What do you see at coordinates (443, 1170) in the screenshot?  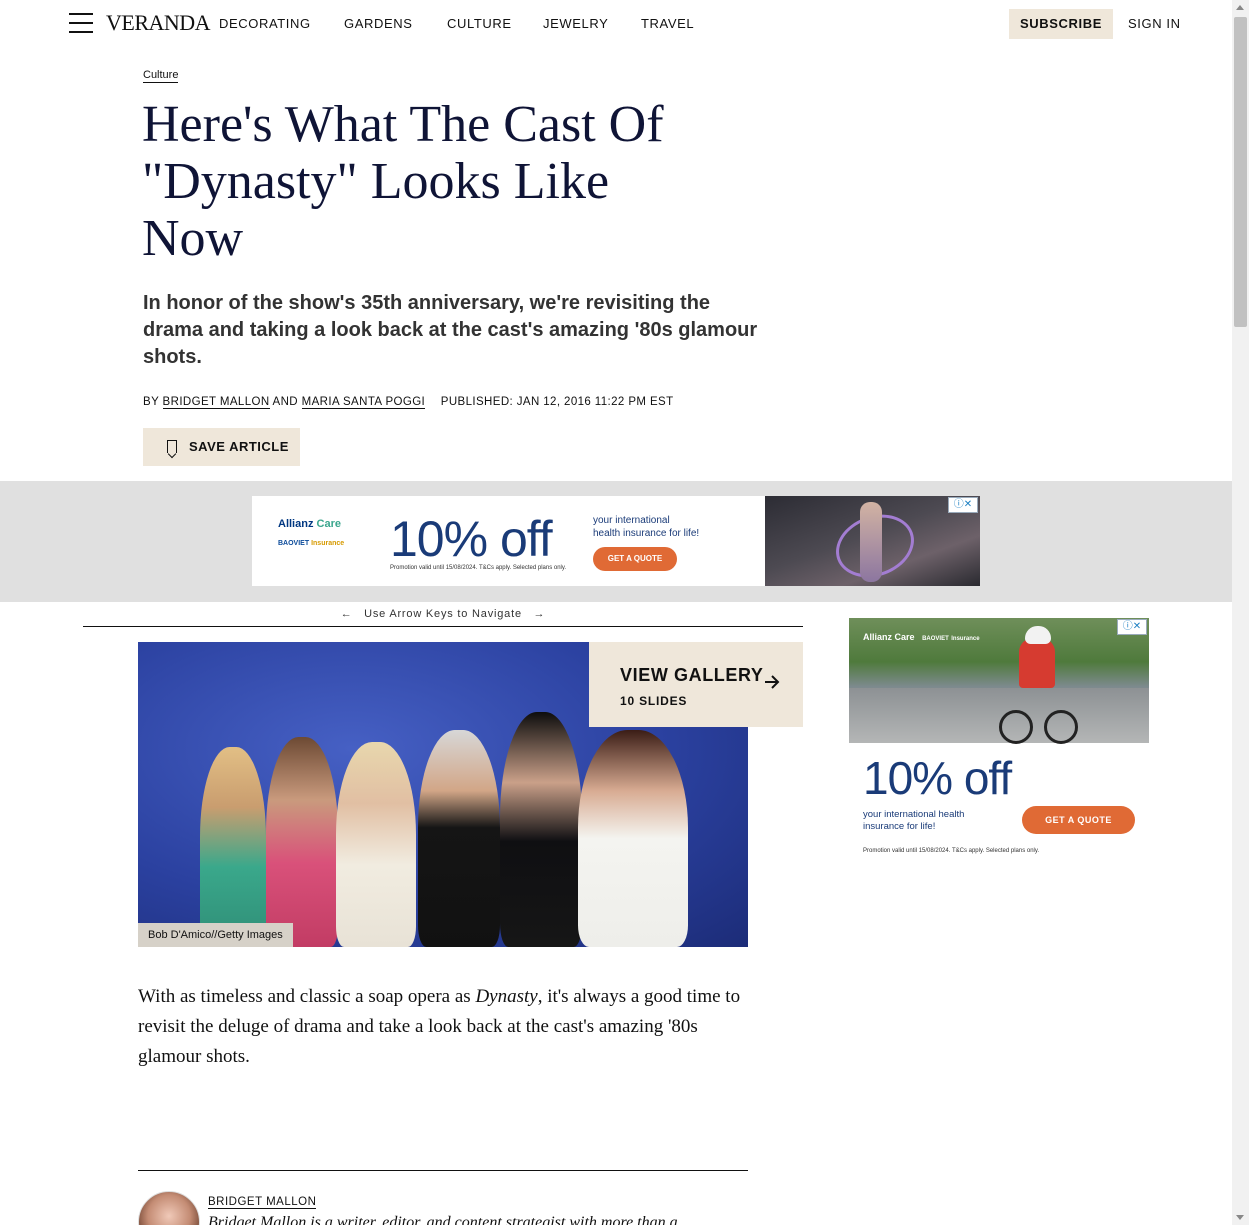 I see `author-divider` at bounding box center [443, 1170].